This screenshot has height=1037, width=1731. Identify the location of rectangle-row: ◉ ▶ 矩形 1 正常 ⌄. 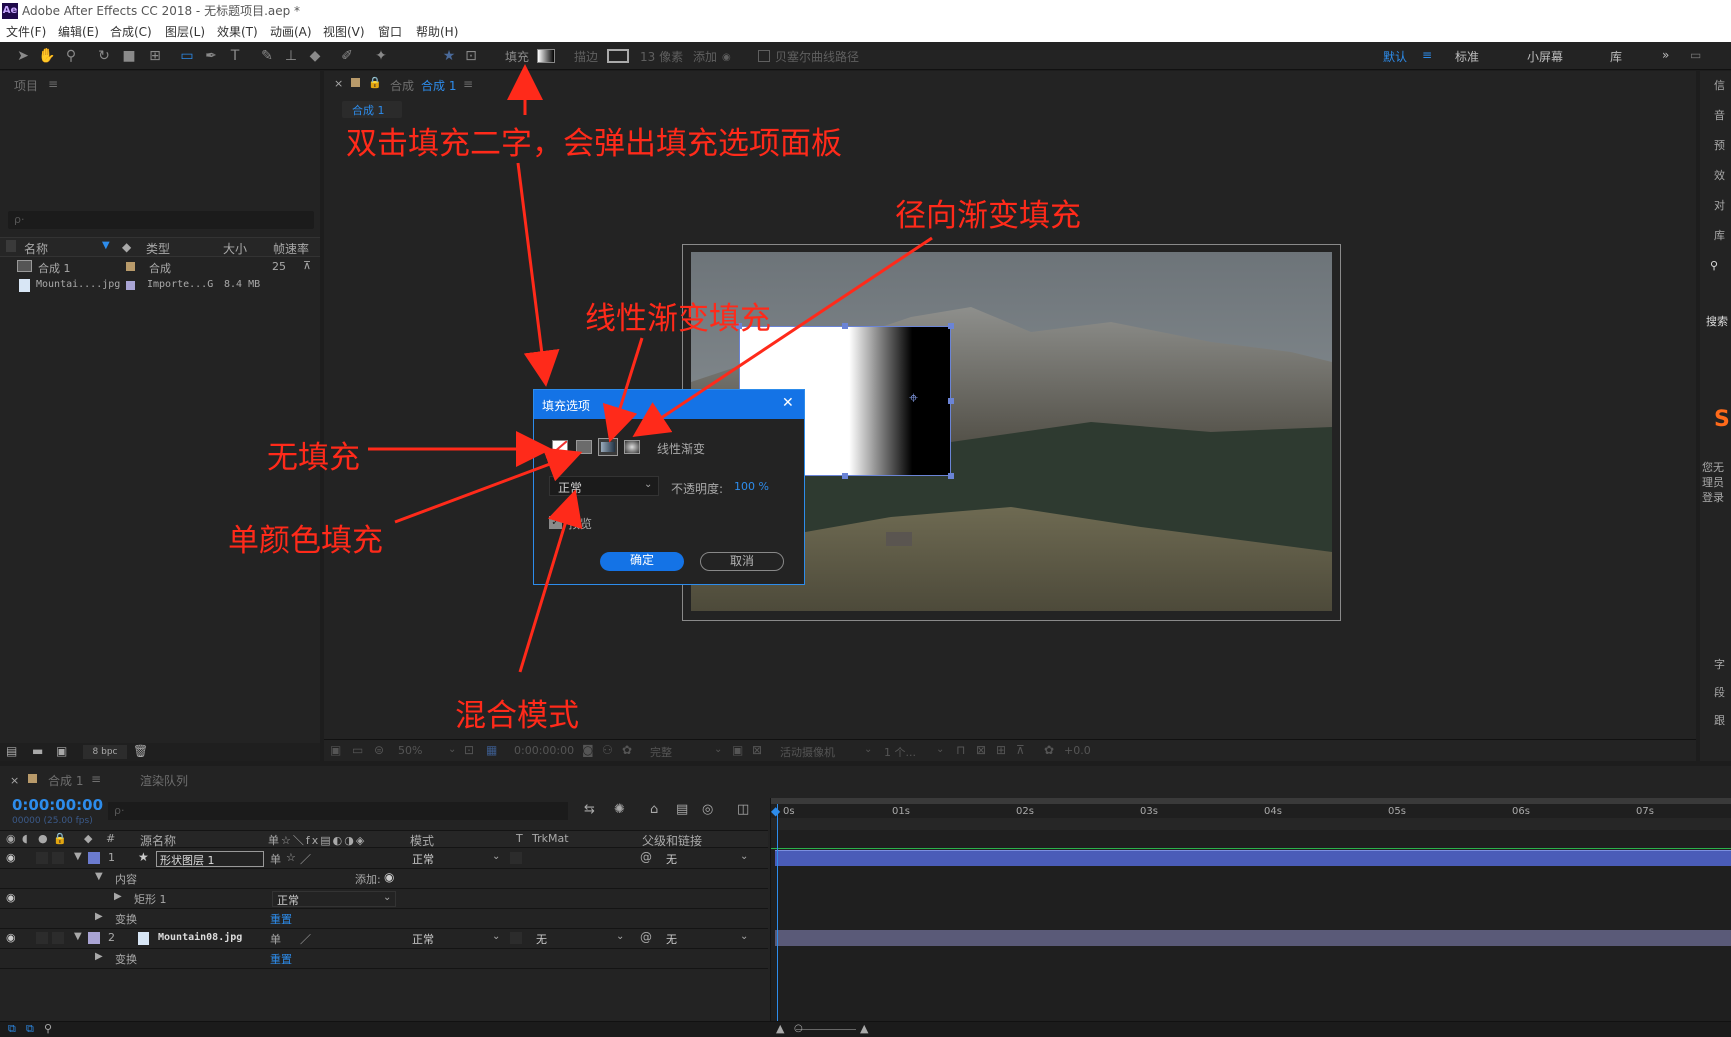
(384, 899).